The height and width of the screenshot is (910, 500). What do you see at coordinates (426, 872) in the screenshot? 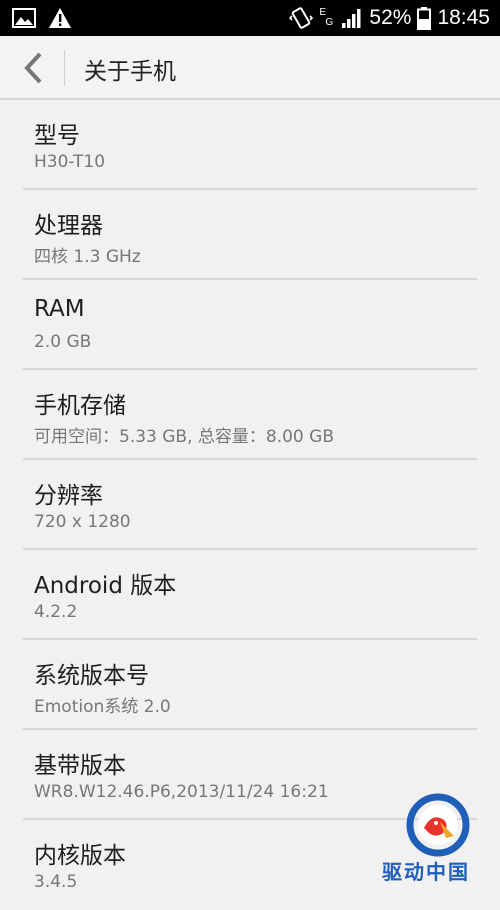
I see `watermark-text: 驱动中国` at bounding box center [426, 872].